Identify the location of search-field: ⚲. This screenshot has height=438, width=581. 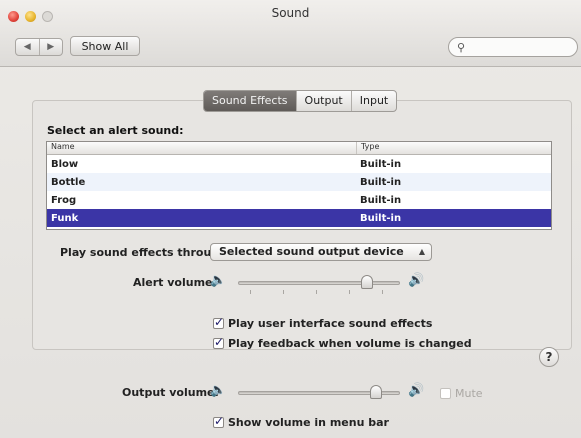
(513, 47).